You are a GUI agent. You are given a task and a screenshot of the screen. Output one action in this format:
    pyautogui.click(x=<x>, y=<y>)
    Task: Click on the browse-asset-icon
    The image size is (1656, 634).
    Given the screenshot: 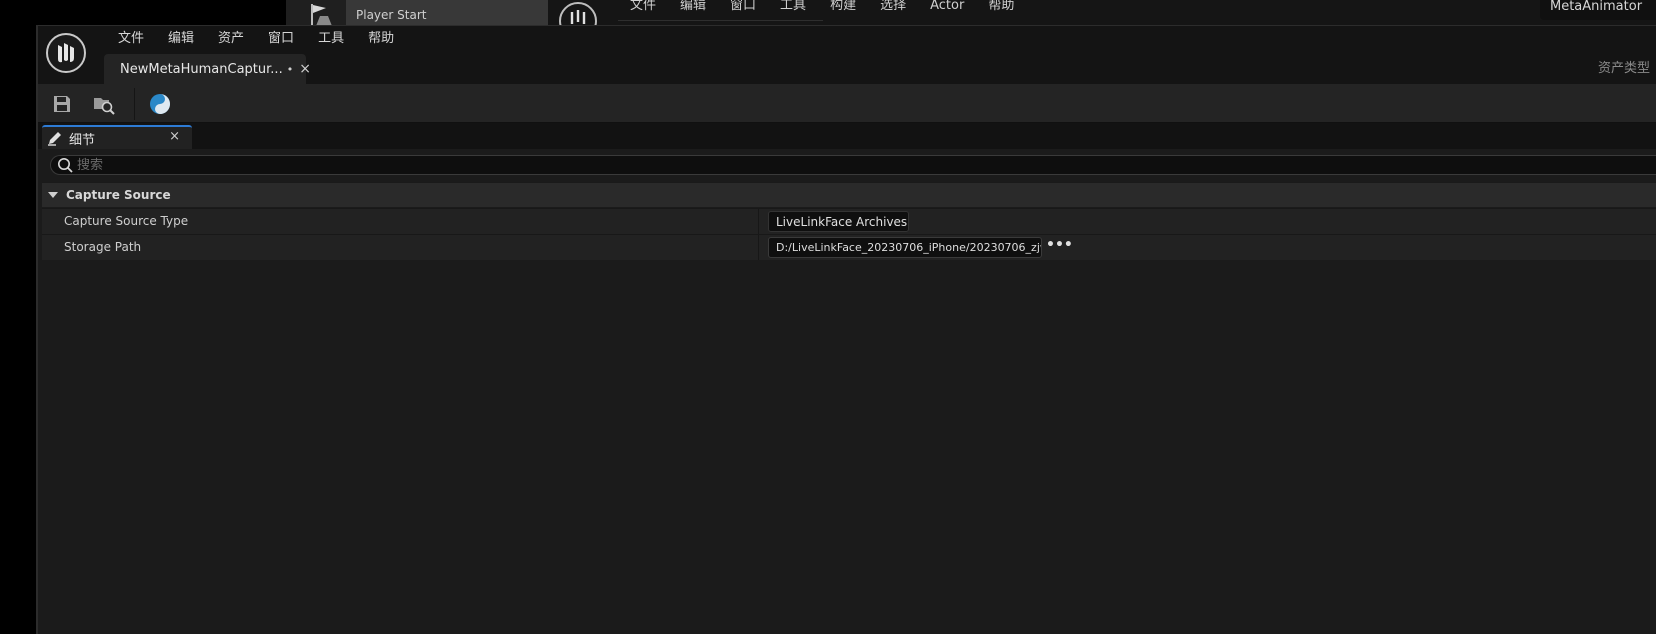 What is the action you would take?
    pyautogui.click(x=104, y=106)
    